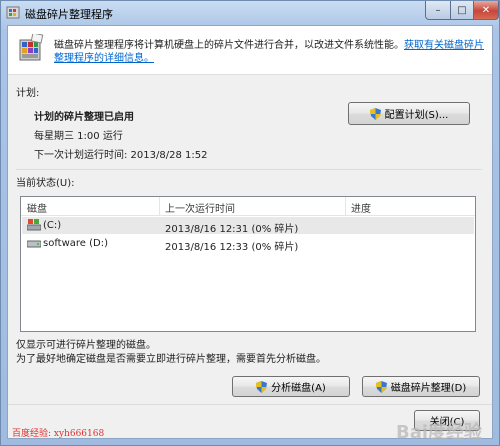  Describe the element at coordinates (361, 207) in the screenshot. I see `column-header-progress: 进度` at that location.